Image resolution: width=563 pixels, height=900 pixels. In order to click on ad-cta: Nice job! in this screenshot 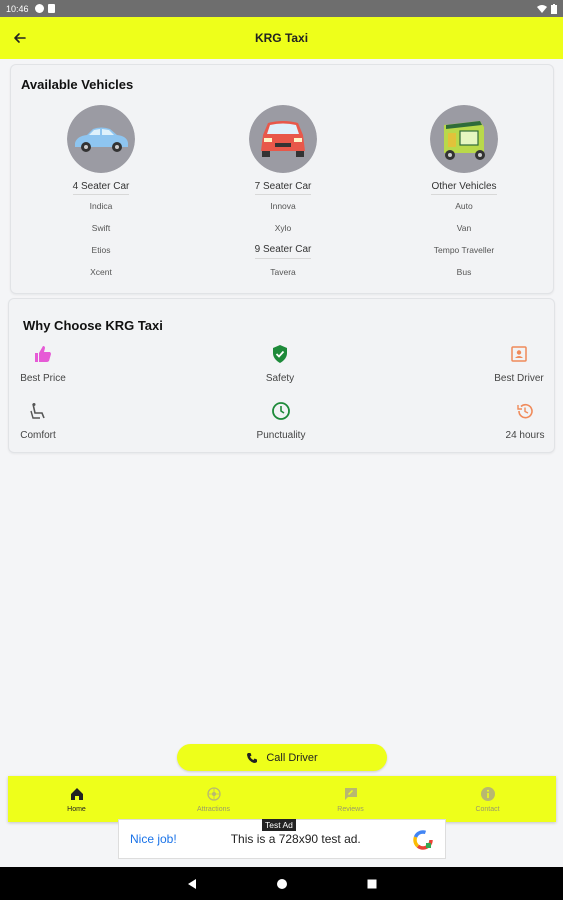, I will do `click(153, 839)`.